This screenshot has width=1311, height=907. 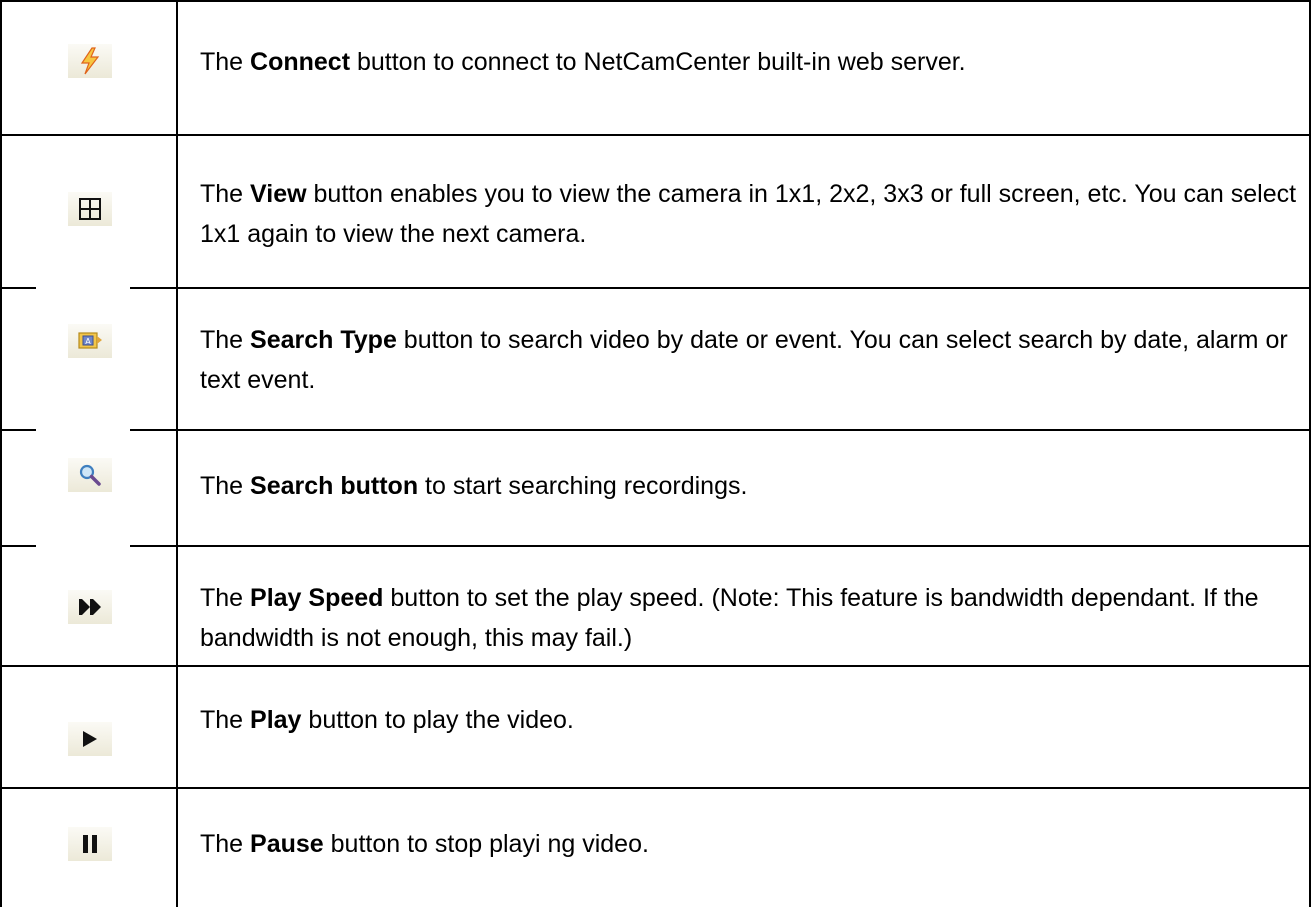 I want to click on description-text: button to play the video., so click(x=437, y=720).